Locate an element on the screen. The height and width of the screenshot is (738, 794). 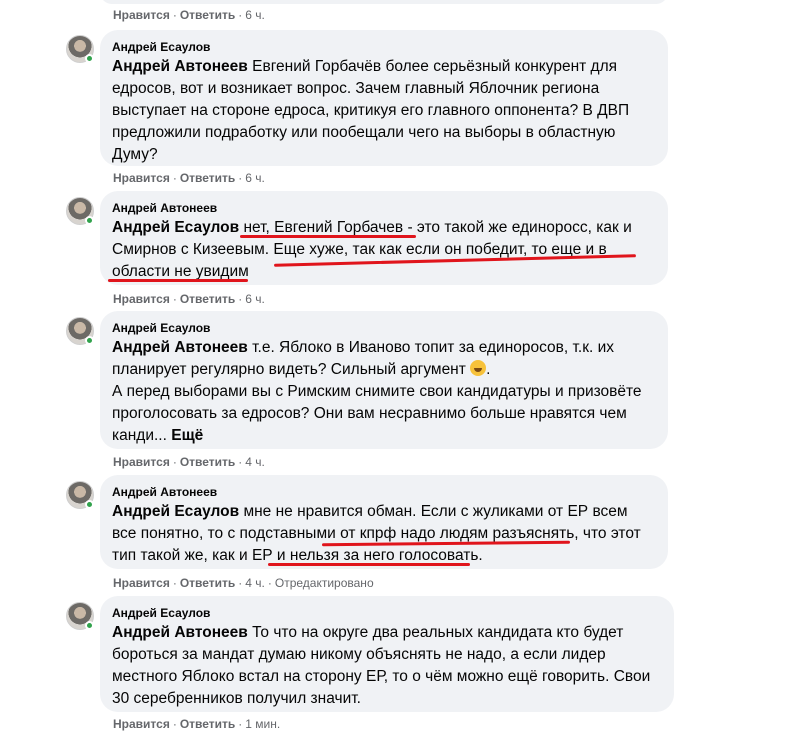
comment-actions: Нравится · Ответить · 1 мин. is located at coordinates (197, 724).